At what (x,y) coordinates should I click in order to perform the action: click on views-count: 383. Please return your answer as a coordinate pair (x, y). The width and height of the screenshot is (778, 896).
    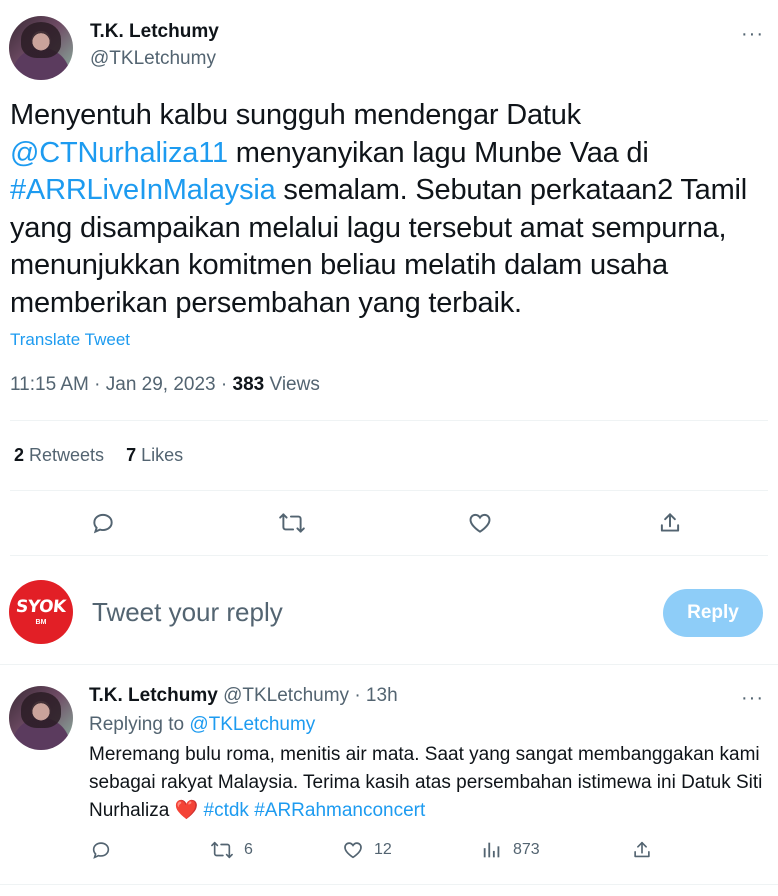
    Looking at the image, I should click on (248, 384).